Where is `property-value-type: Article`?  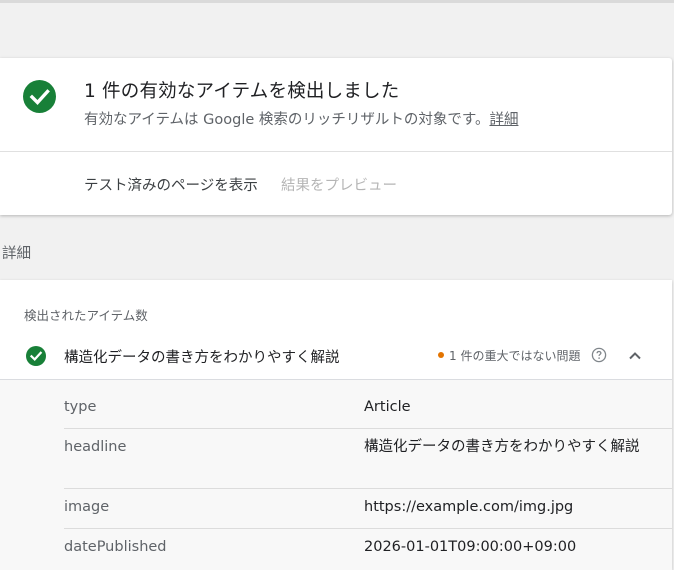 property-value-type: Article is located at coordinates (387, 407).